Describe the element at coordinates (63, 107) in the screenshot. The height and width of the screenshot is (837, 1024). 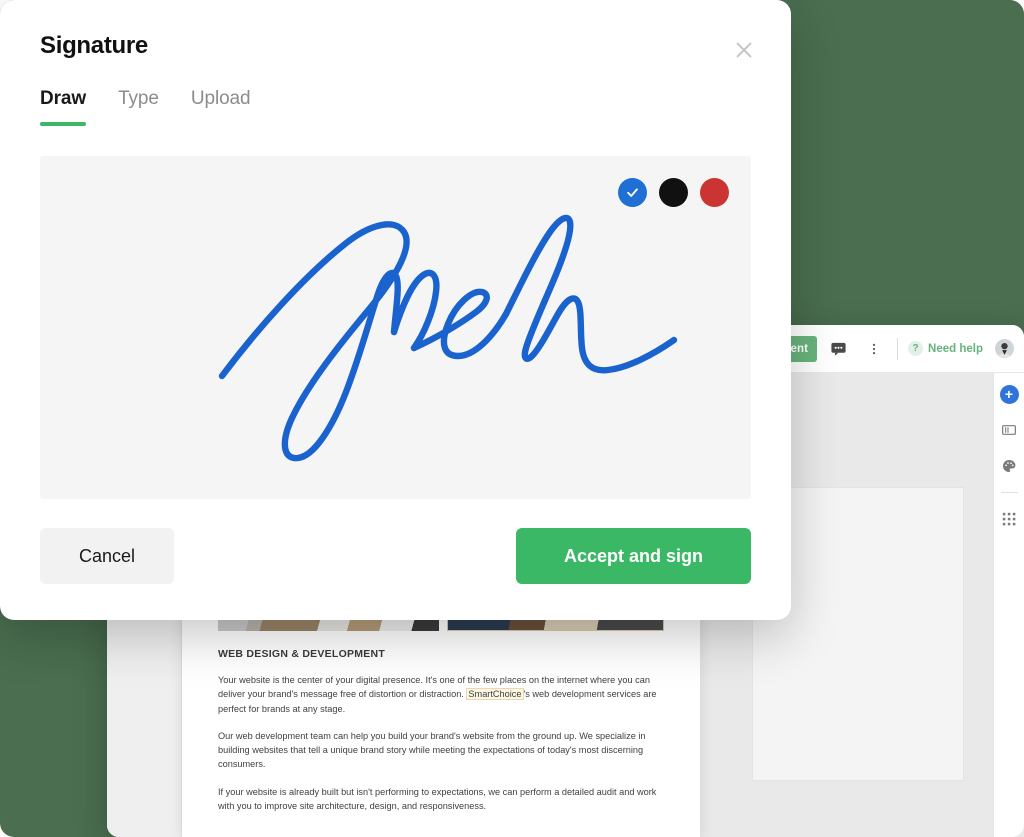
I see `tab-draw: Draw` at that location.